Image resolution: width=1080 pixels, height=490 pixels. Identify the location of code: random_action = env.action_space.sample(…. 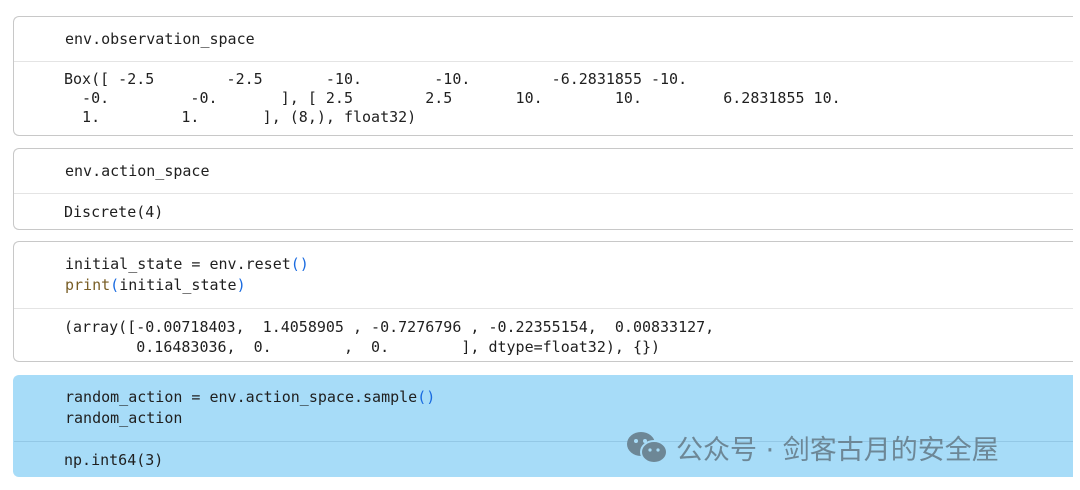
(569, 408).